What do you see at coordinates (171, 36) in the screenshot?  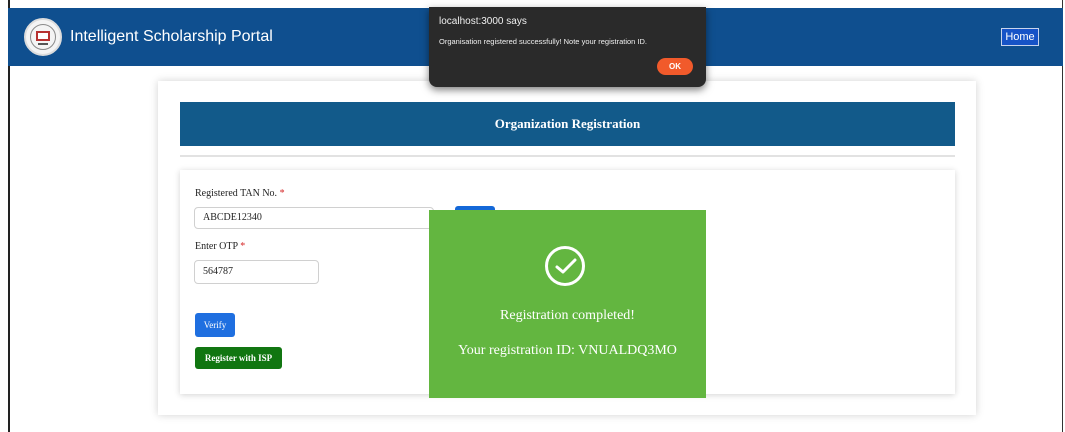 I see `app-title: Intelligent Scholarship Portal` at bounding box center [171, 36].